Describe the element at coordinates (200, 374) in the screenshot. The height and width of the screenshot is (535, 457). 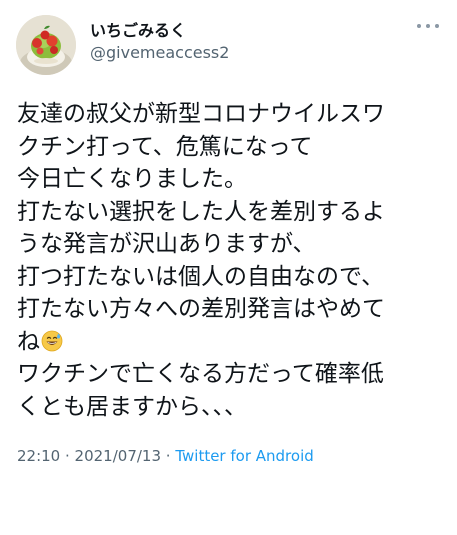
I see `tweet-line: ワクチンで亡くなる方だって確率低` at that location.